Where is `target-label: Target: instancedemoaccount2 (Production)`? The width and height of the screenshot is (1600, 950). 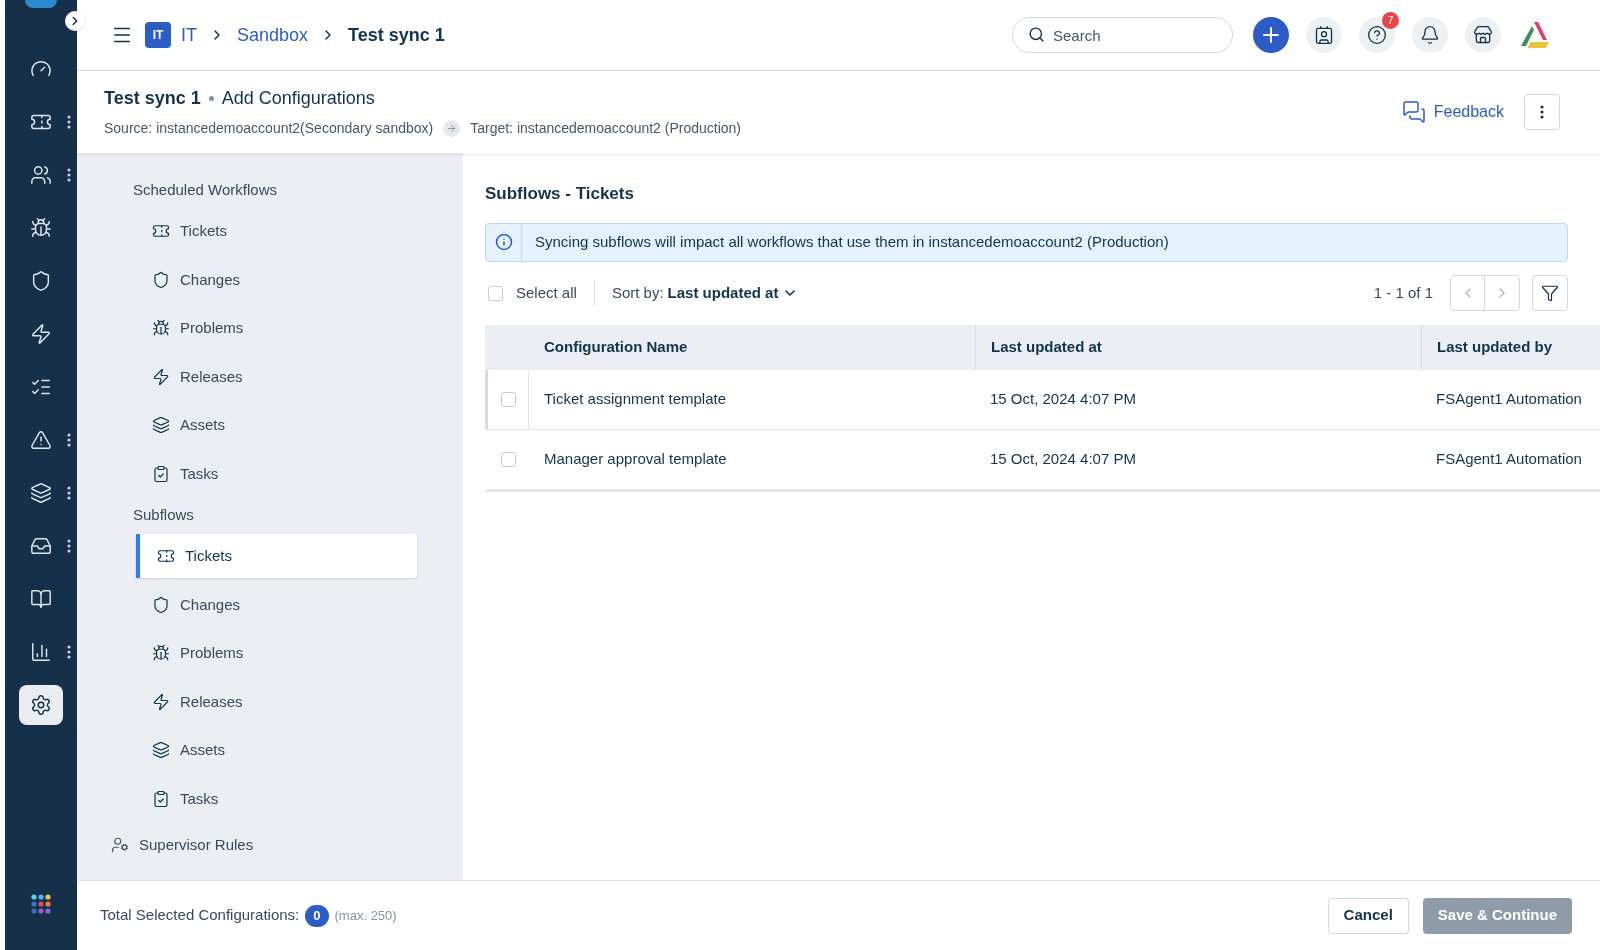
target-label: Target: instancedemoaccount2 (Production) is located at coordinates (606, 128).